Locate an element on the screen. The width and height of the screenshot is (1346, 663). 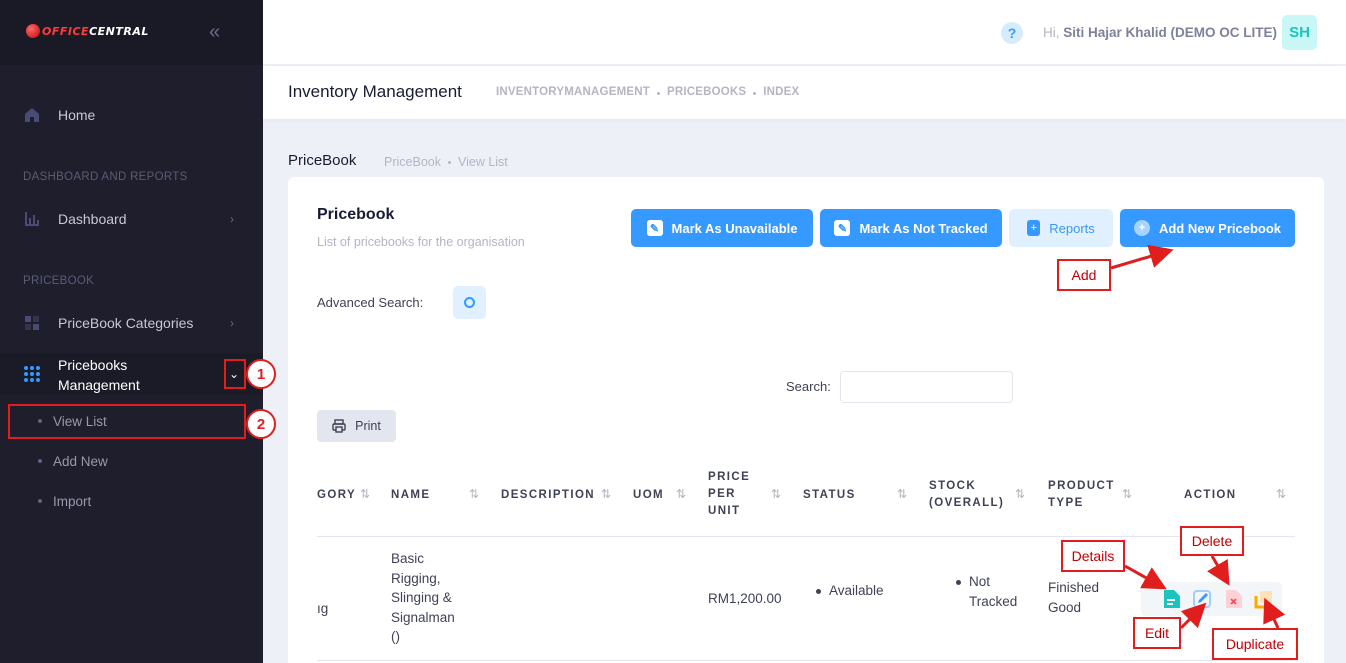
column-header-stock: STOCK (OVERALL) is located at coordinates (966, 495).